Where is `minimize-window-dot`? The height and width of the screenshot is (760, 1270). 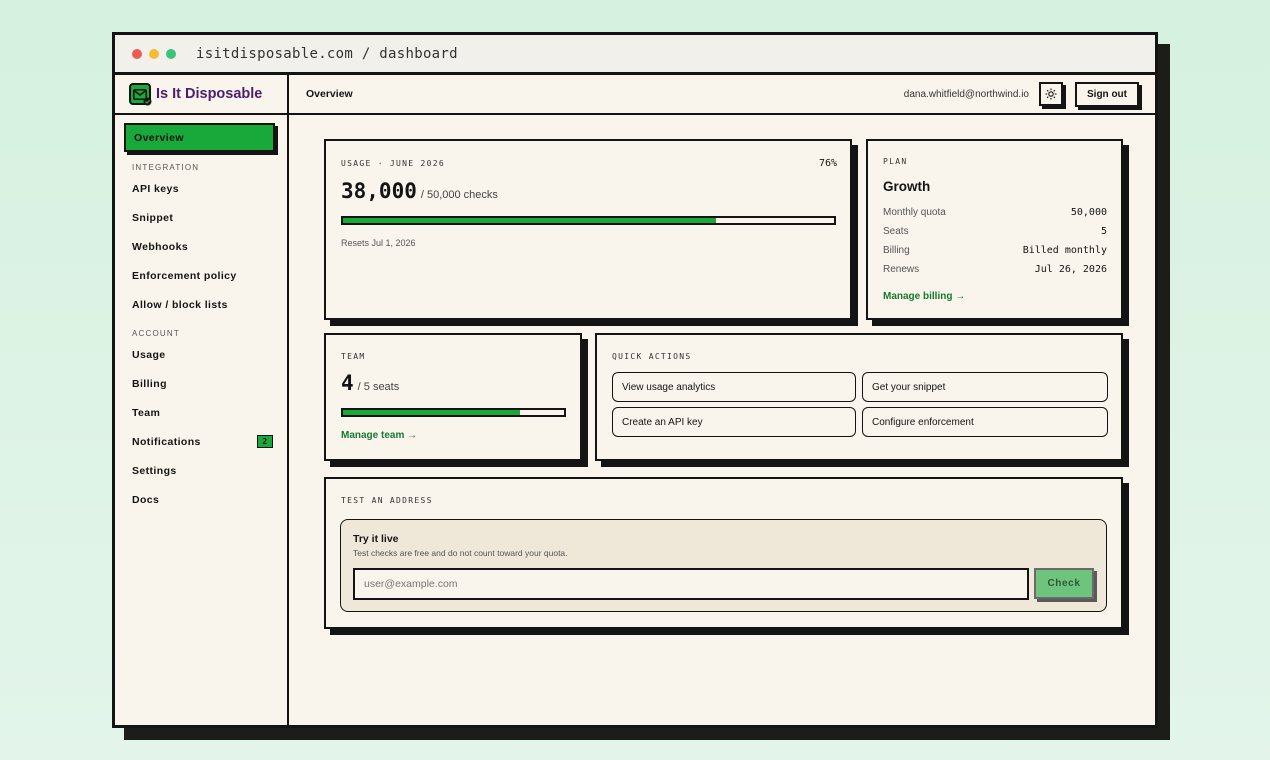
minimize-window-dot is located at coordinates (154, 53).